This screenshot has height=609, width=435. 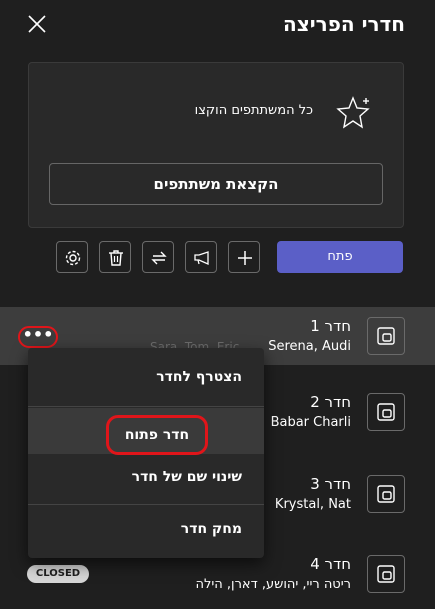 I want to click on recreate-rooms-button, so click(x=158, y=257).